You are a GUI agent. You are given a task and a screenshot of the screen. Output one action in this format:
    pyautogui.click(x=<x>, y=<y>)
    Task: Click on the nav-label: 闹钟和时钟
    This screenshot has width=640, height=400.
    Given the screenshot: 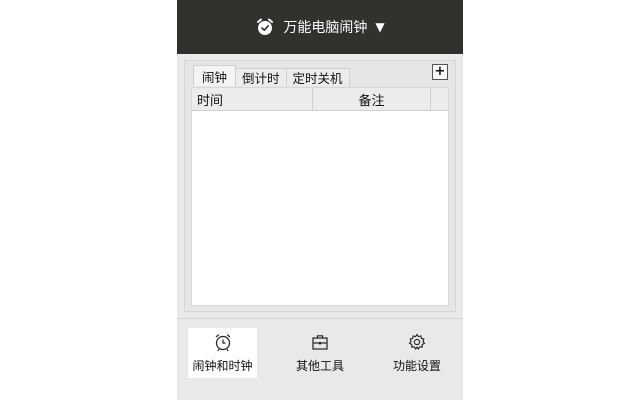 What is the action you would take?
    pyautogui.click(x=222, y=366)
    